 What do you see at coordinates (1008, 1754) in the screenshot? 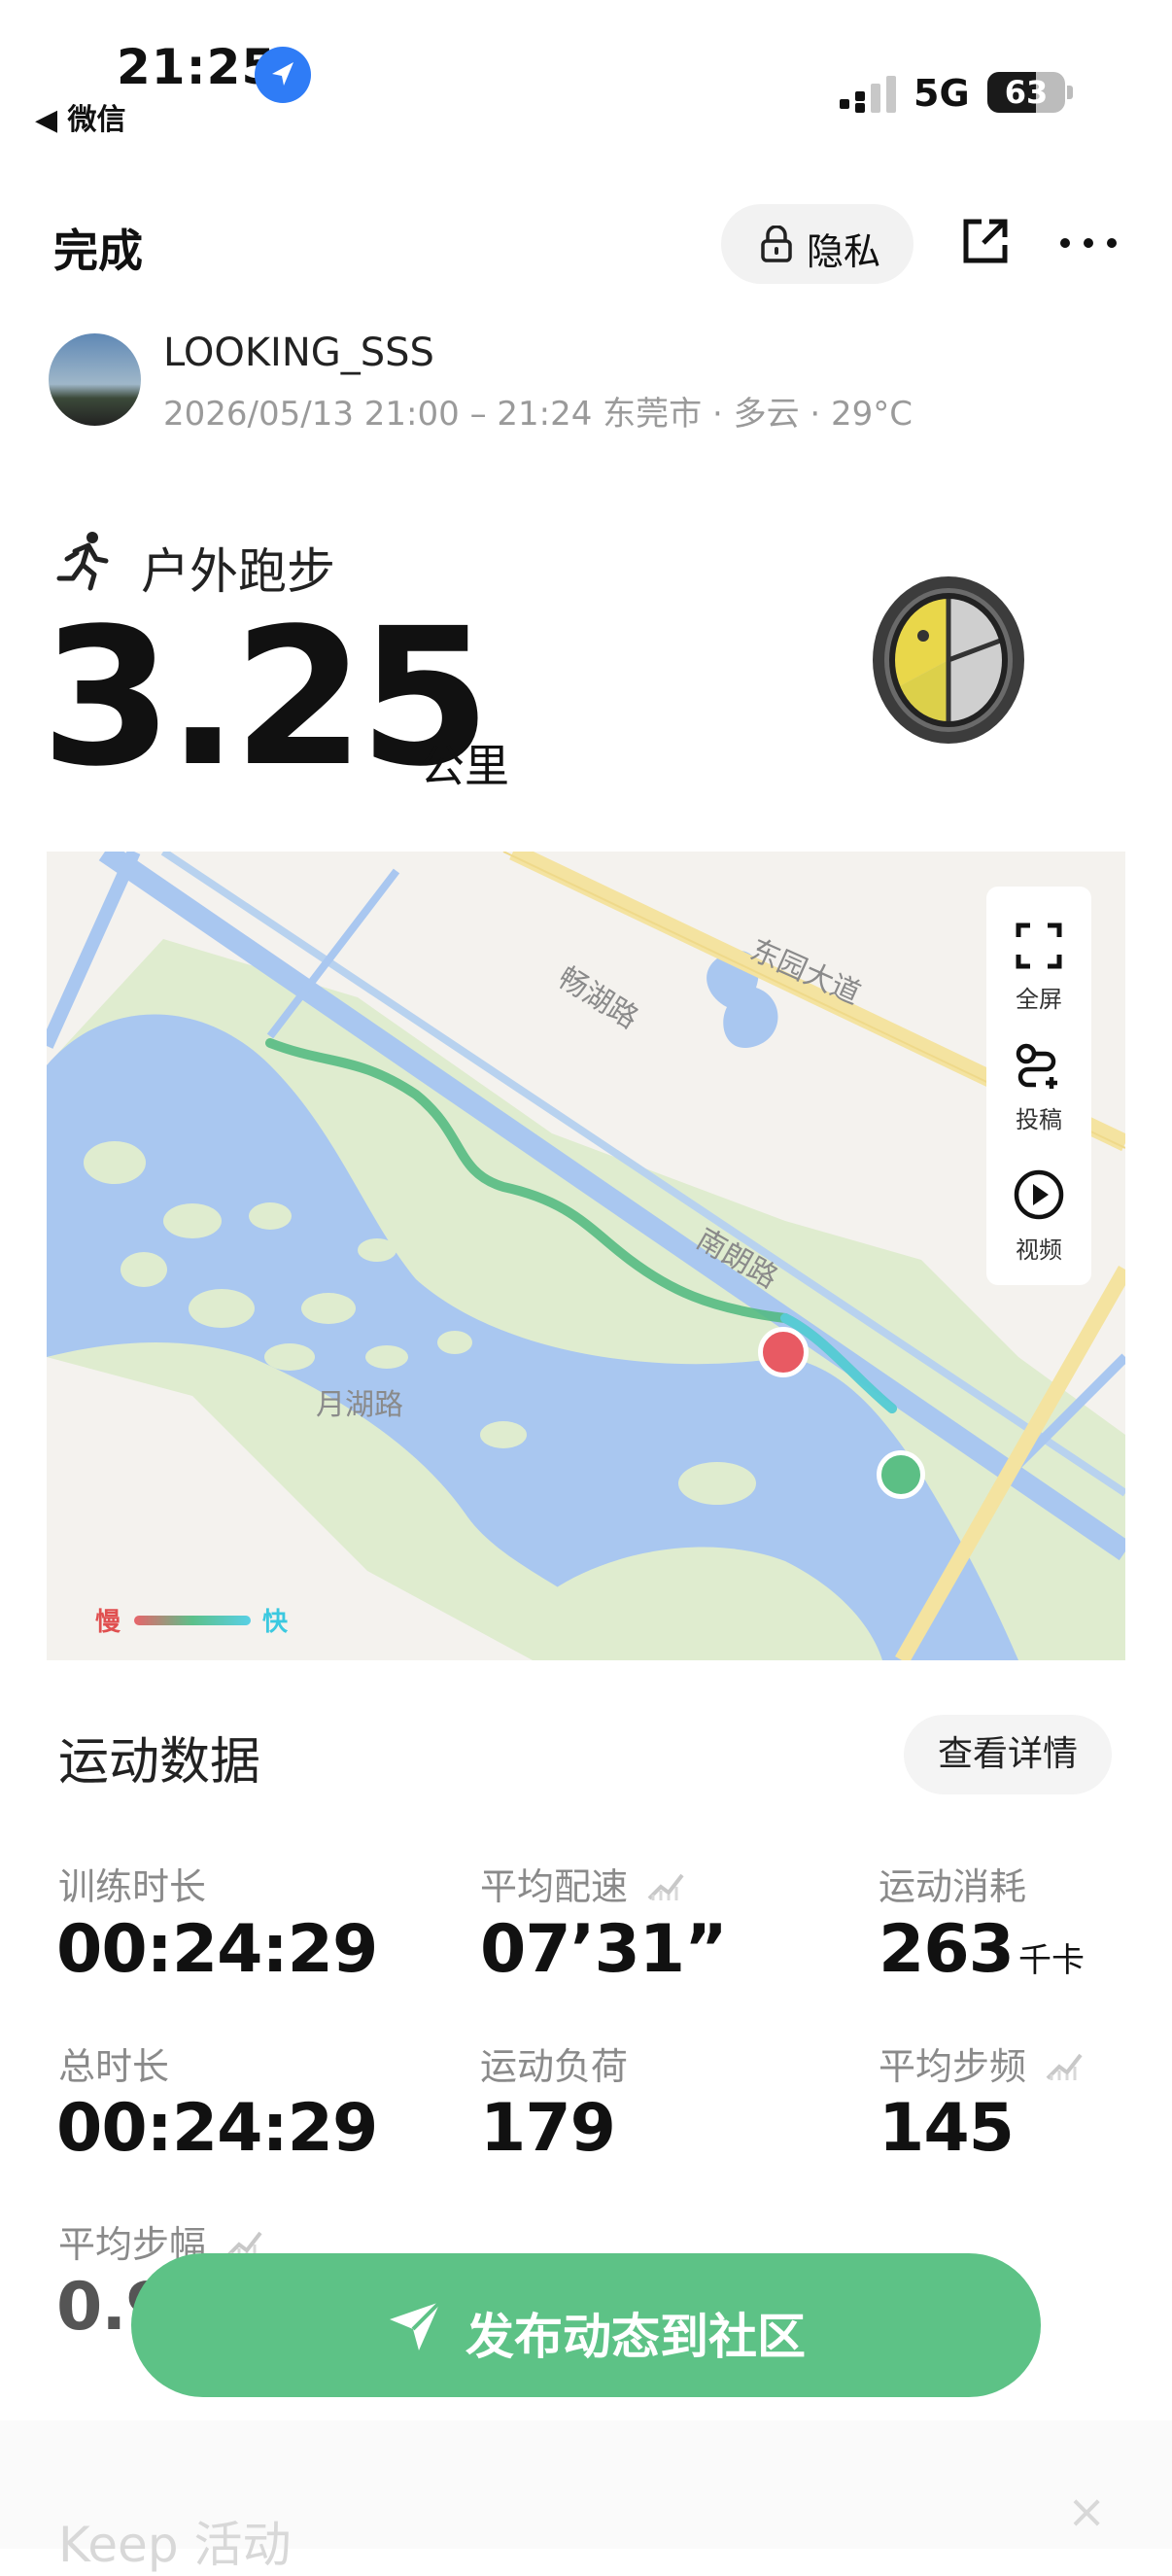
I see `view-details-button: 查看详情` at bounding box center [1008, 1754].